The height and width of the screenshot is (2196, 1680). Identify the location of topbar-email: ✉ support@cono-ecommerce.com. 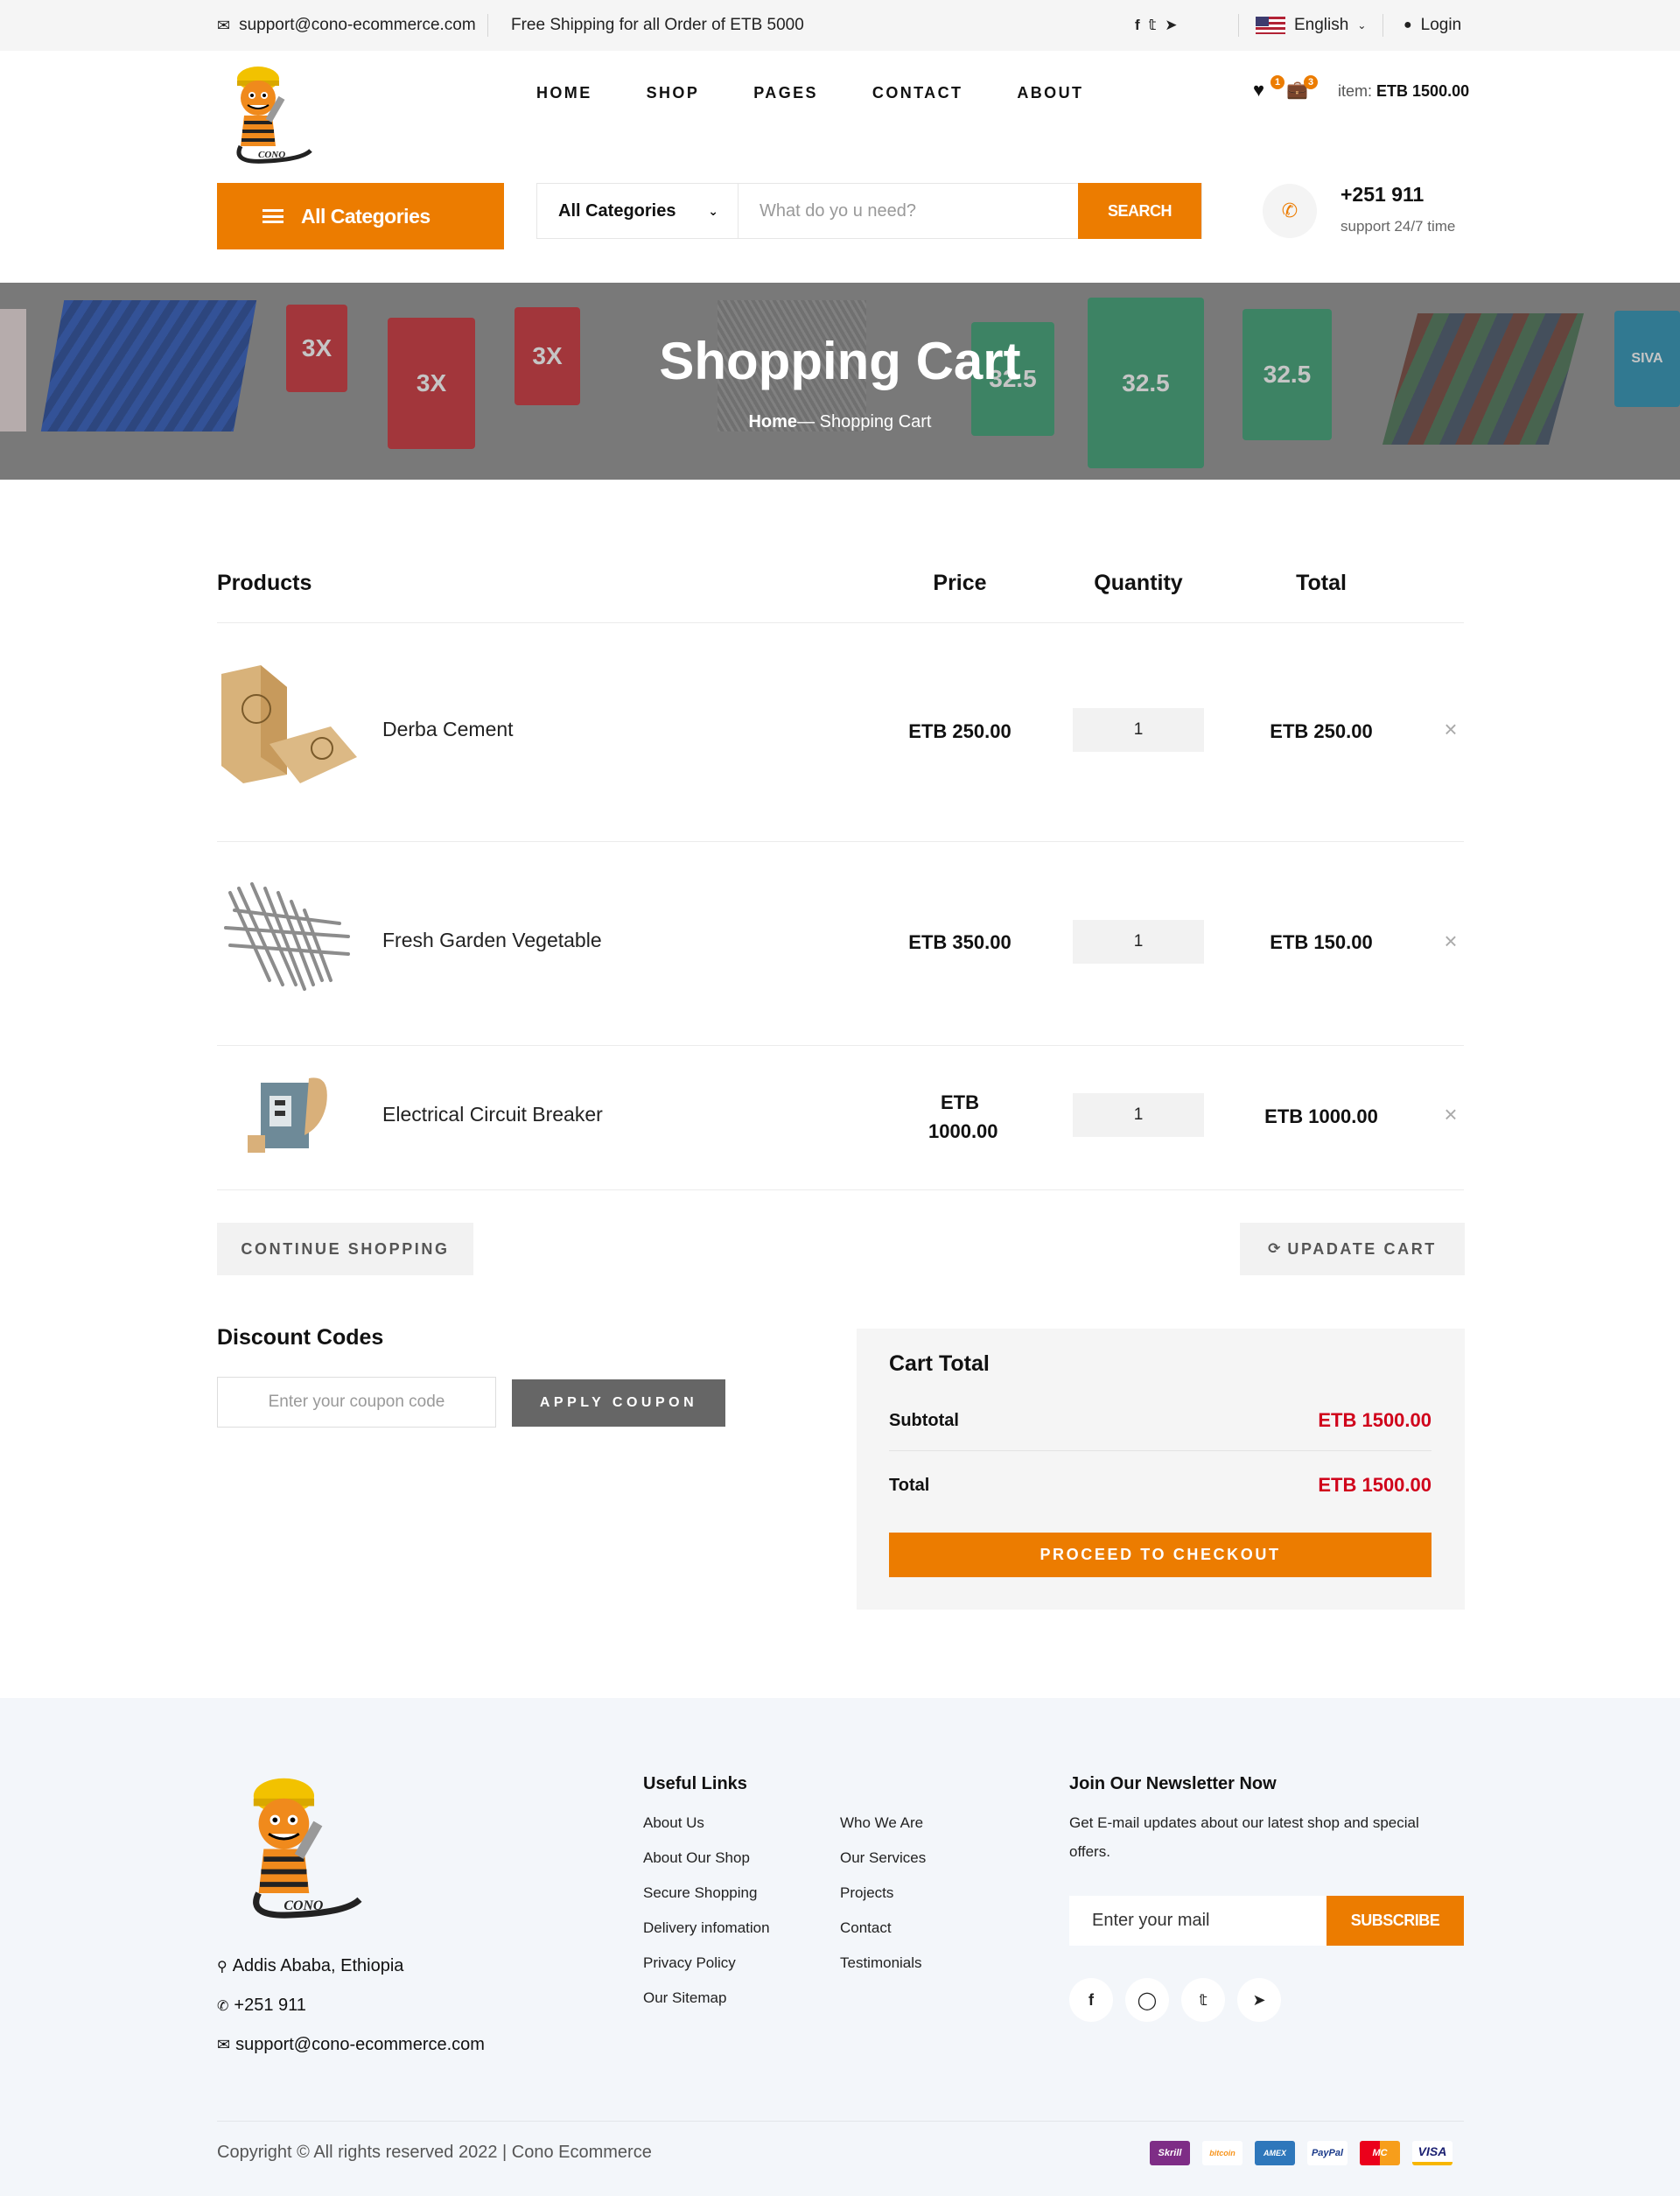
(346, 25).